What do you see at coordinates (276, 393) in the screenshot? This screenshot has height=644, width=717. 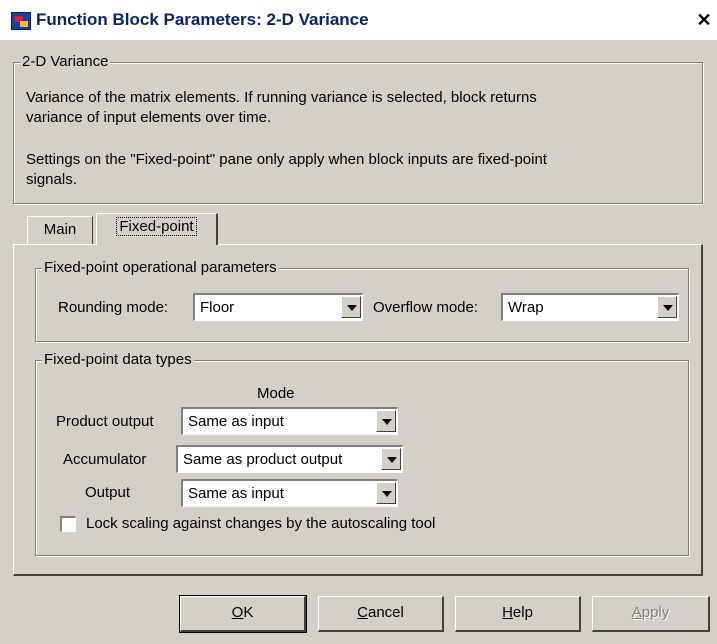 I see `mode-column-header: Mode` at bounding box center [276, 393].